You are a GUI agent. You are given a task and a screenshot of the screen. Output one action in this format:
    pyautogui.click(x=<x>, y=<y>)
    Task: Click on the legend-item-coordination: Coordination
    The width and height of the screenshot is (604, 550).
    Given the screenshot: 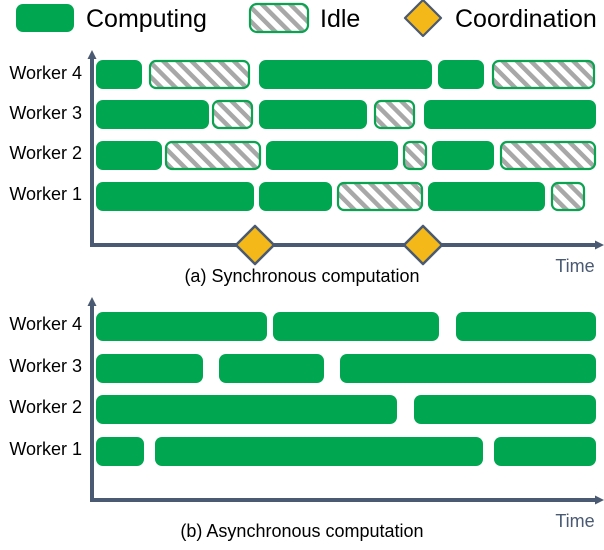 What is the action you would take?
    pyautogui.click(x=500, y=19)
    